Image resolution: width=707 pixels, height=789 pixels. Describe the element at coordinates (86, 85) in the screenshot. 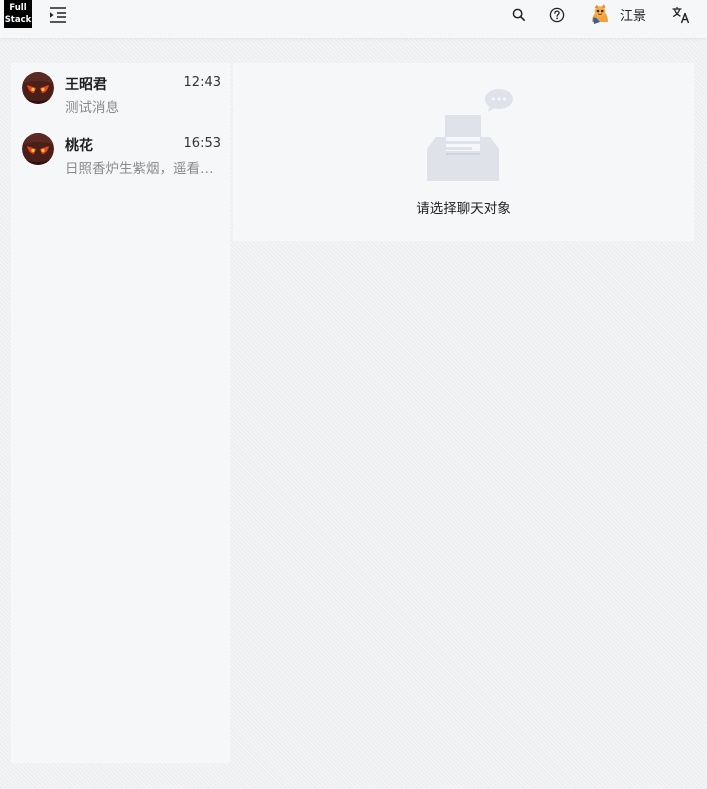

I see `contact-name: 王昭君` at that location.